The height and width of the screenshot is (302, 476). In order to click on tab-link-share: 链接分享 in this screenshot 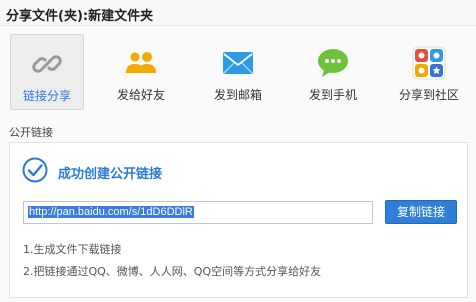, I will do `click(47, 72)`.